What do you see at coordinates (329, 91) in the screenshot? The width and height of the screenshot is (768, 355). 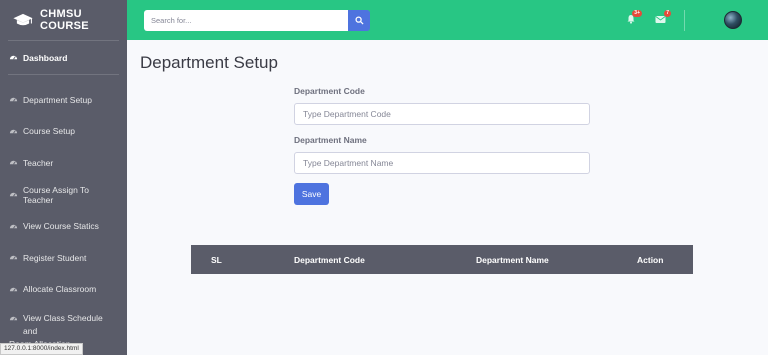 I see `department-code-label: Department Code` at bounding box center [329, 91].